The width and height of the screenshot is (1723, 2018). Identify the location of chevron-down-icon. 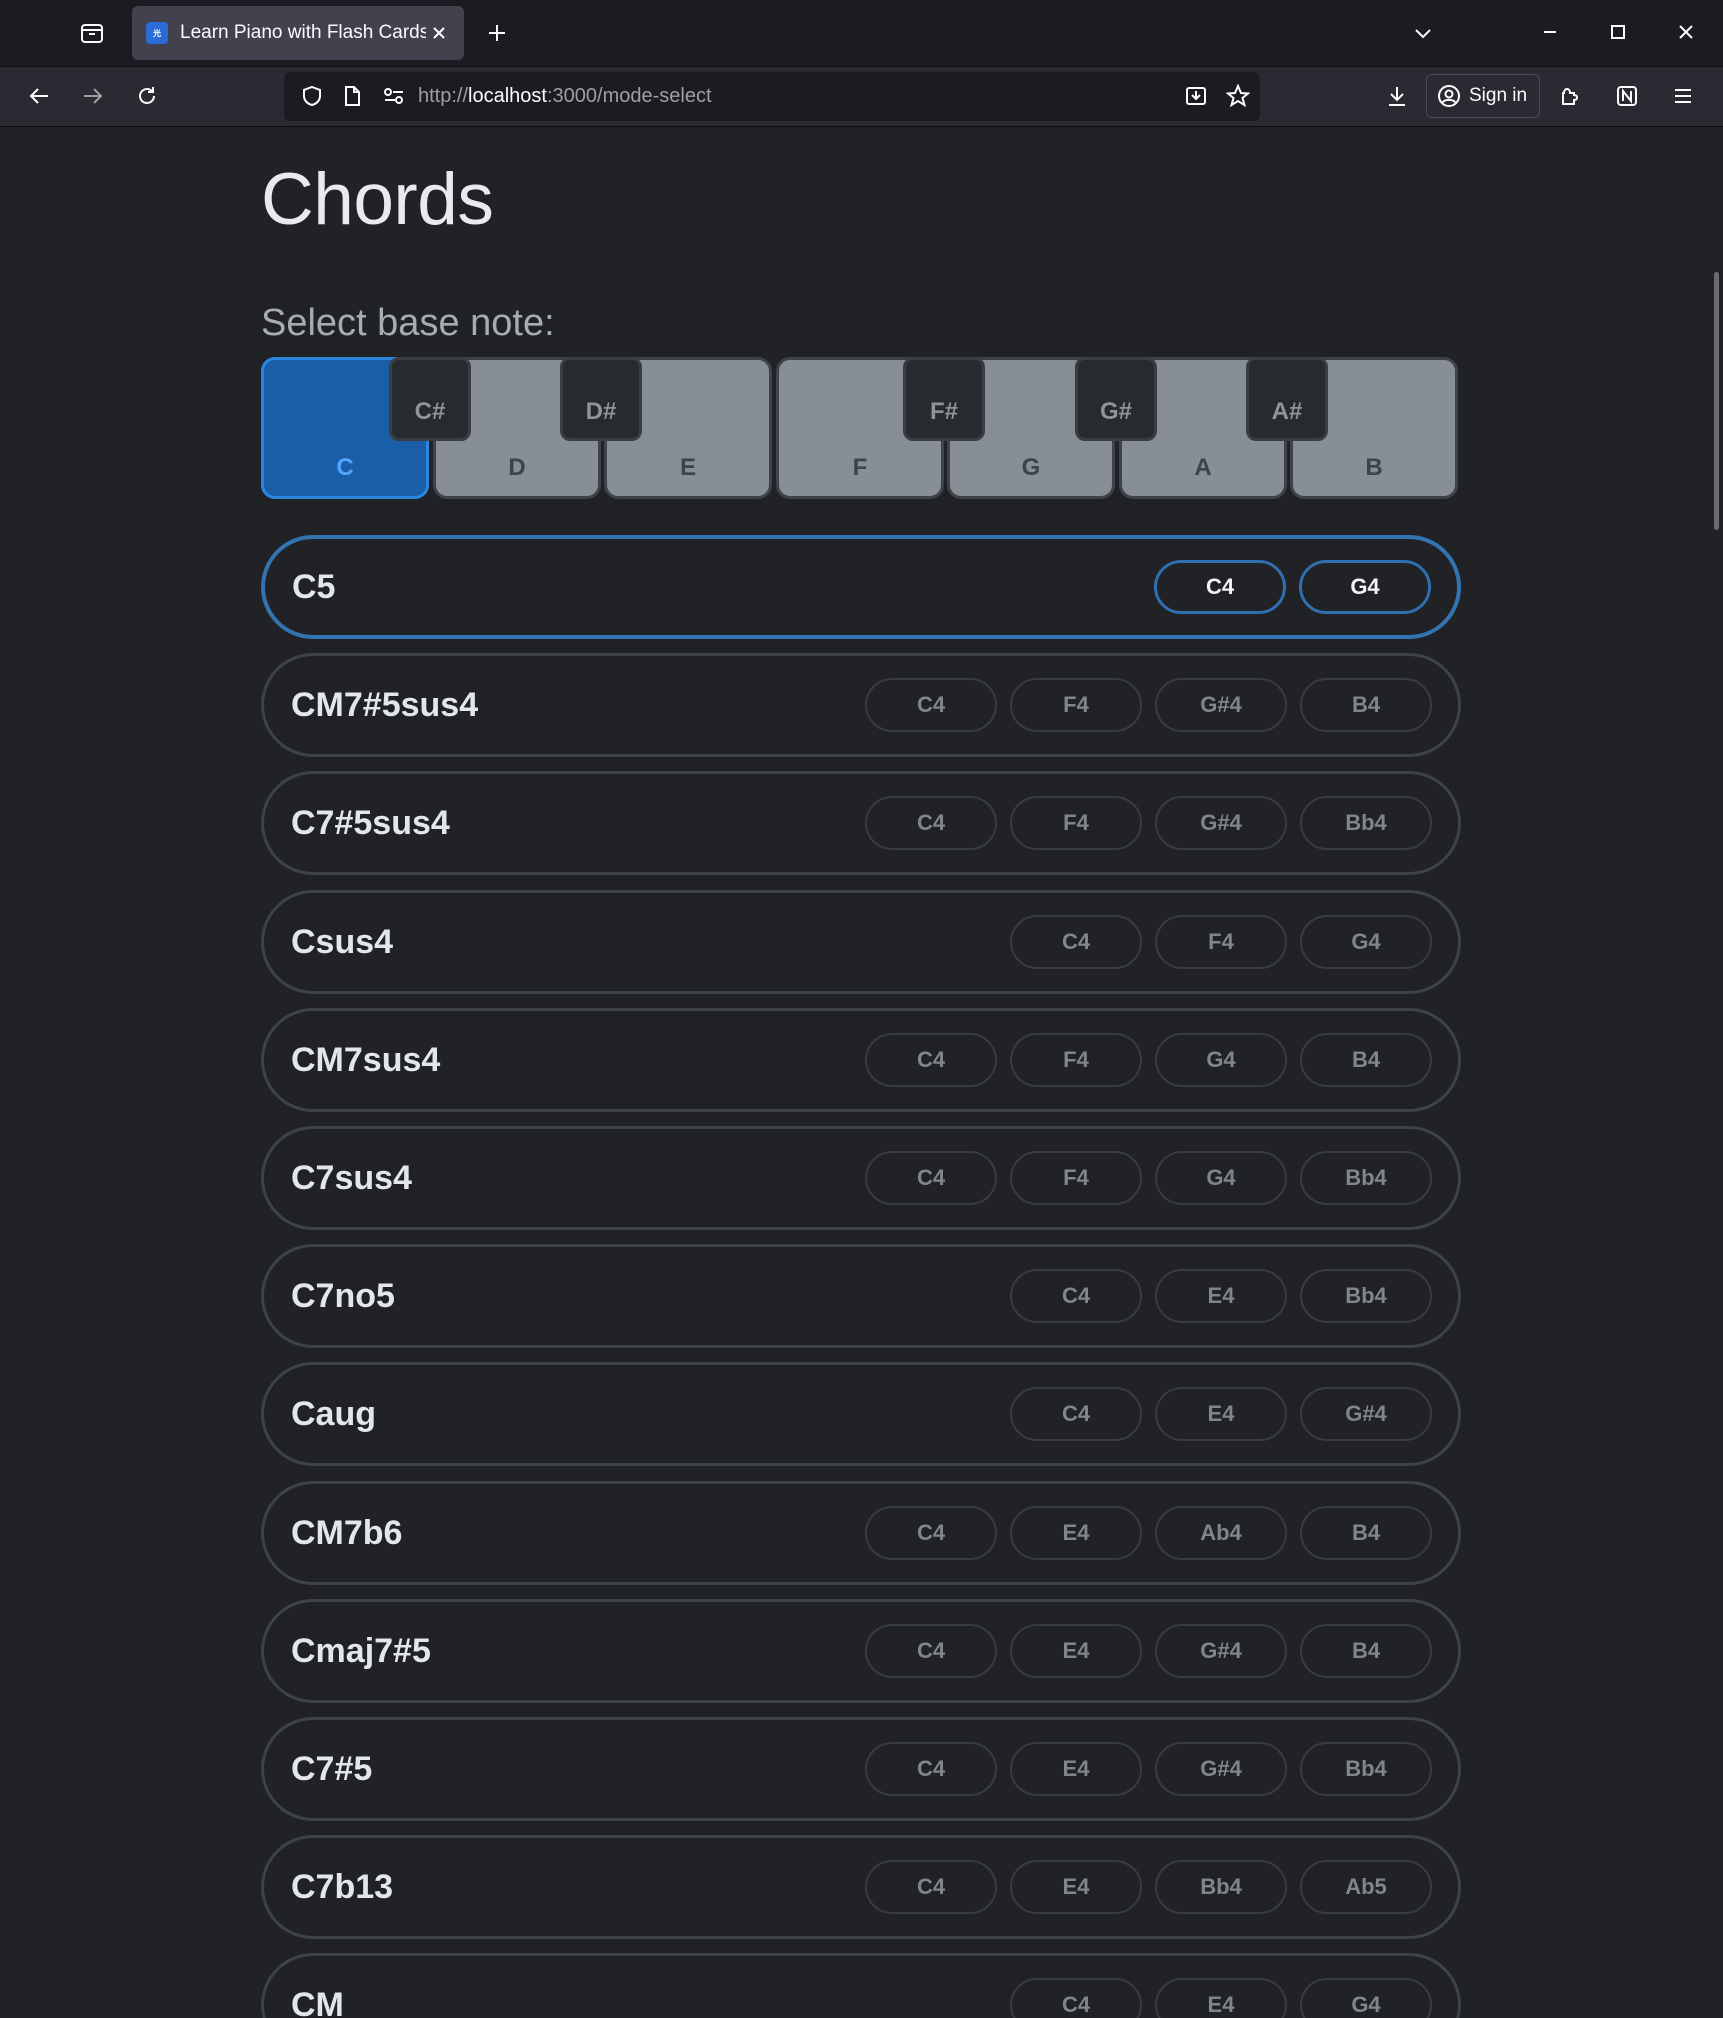
(1423, 33).